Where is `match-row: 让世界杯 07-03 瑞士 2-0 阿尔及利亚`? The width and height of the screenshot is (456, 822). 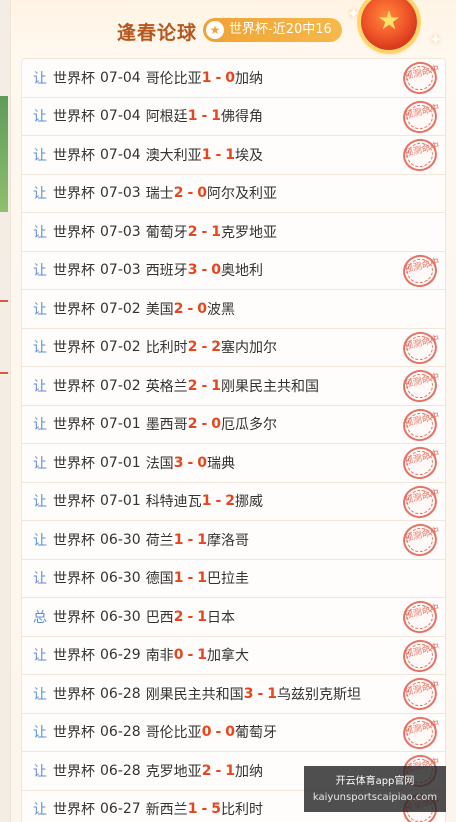
match-row: 让世界杯 07-03 瑞士 2-0 阿尔及利亚 is located at coordinates (233, 192).